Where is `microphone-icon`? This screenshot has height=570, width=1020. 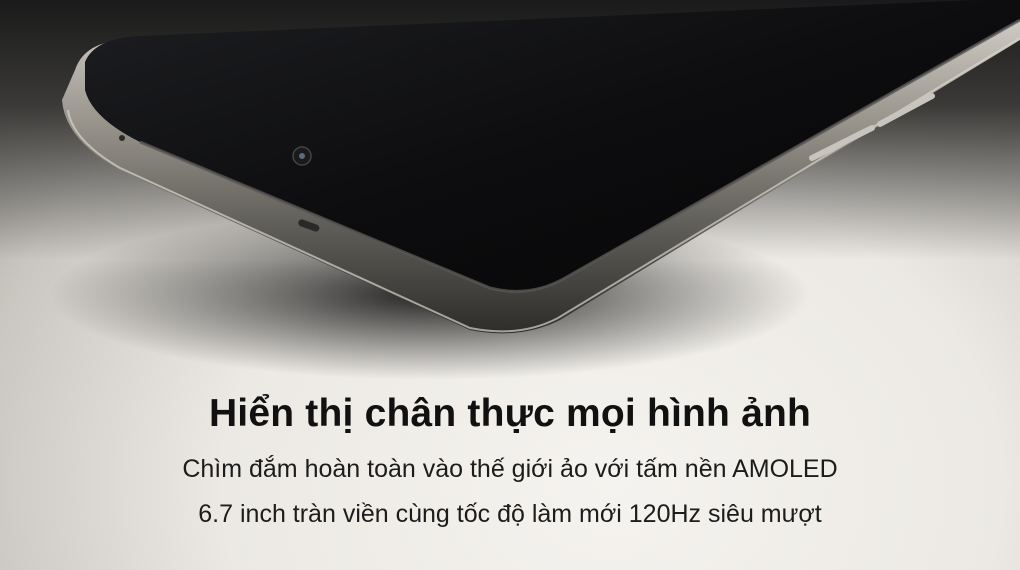
microphone-icon is located at coordinates (122, 138).